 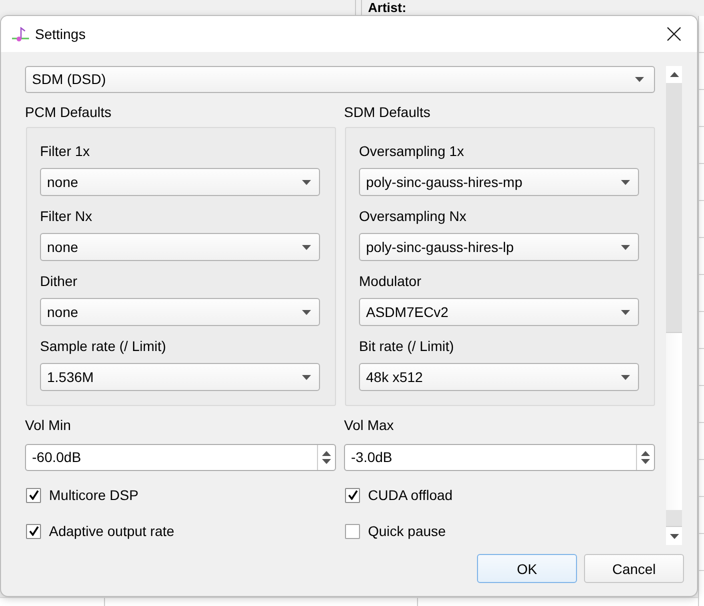 I want to click on dropdown: poly-sinc-gauss-hires-mp, so click(x=499, y=182).